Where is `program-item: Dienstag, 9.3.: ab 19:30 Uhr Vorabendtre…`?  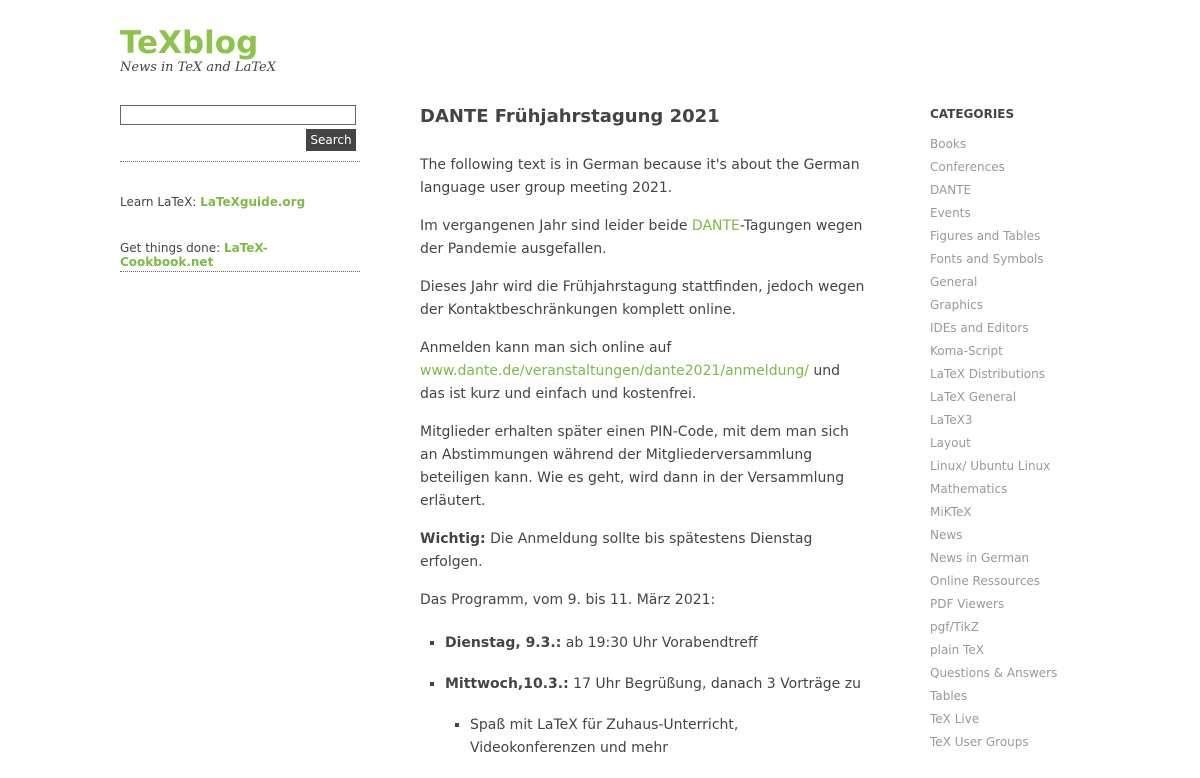
program-item: Dienstag, 9.3.: ab 19:30 Uhr Vorabendtre… is located at coordinates (655, 643).